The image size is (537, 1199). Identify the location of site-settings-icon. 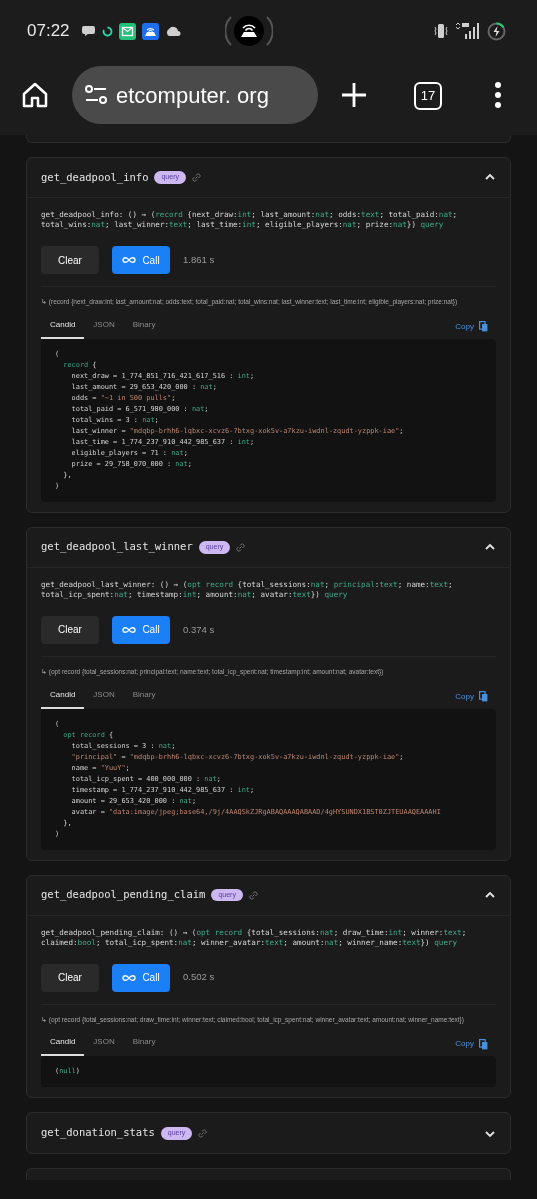
(96, 95).